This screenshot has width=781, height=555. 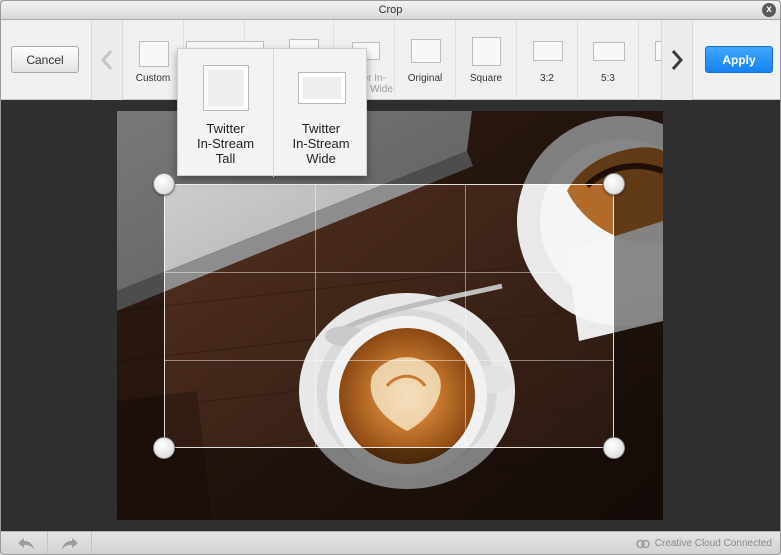 I want to click on title-bar: Crop x, so click(x=390, y=10).